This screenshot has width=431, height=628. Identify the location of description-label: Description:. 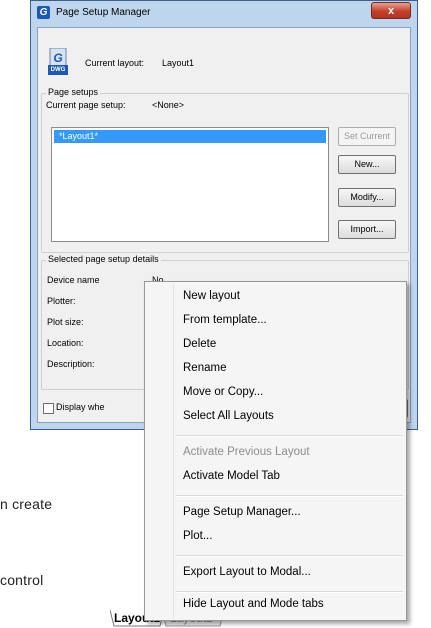
(71, 364).